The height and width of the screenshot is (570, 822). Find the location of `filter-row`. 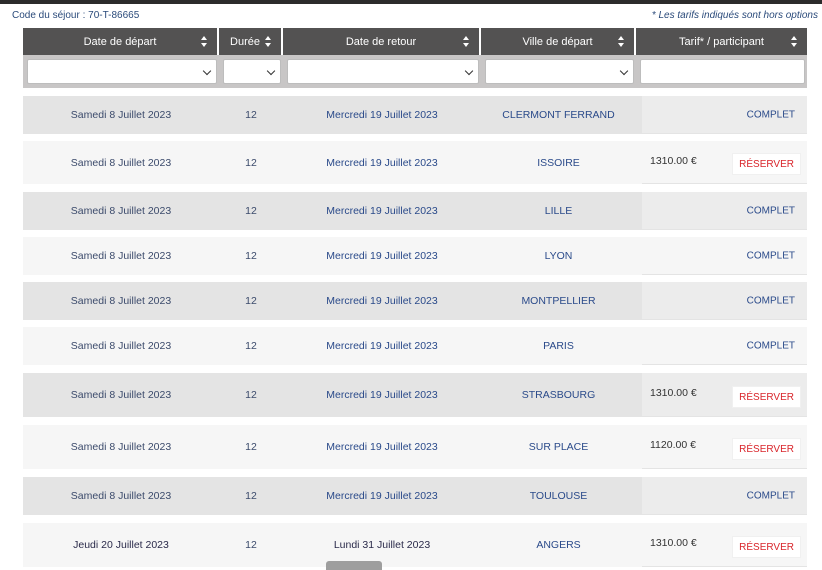

filter-row is located at coordinates (415, 71).